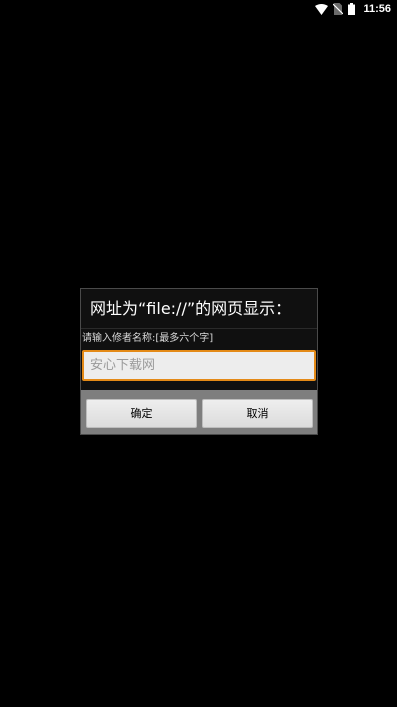  I want to click on wifi-icon, so click(322, 9).